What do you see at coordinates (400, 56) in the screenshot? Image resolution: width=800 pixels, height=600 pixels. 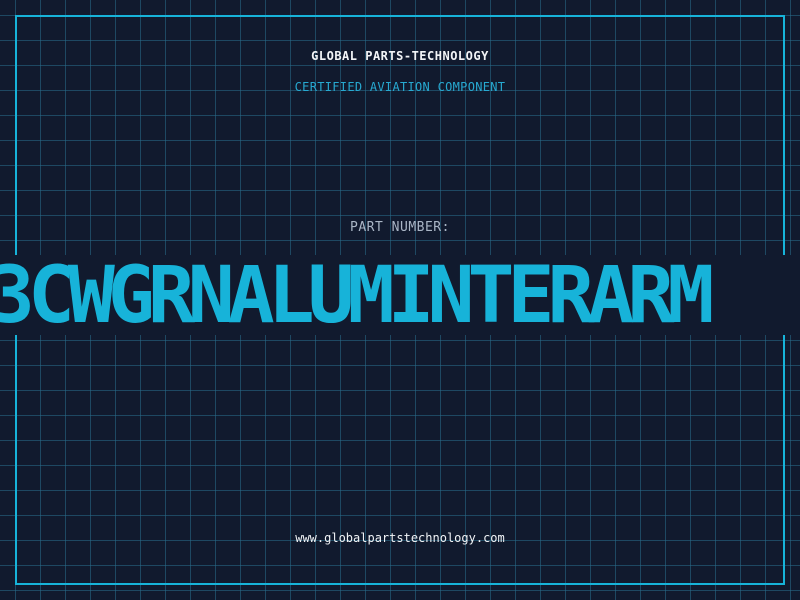 I see `company-name: GLOBAL PARTS-TECHNOLOGY` at bounding box center [400, 56].